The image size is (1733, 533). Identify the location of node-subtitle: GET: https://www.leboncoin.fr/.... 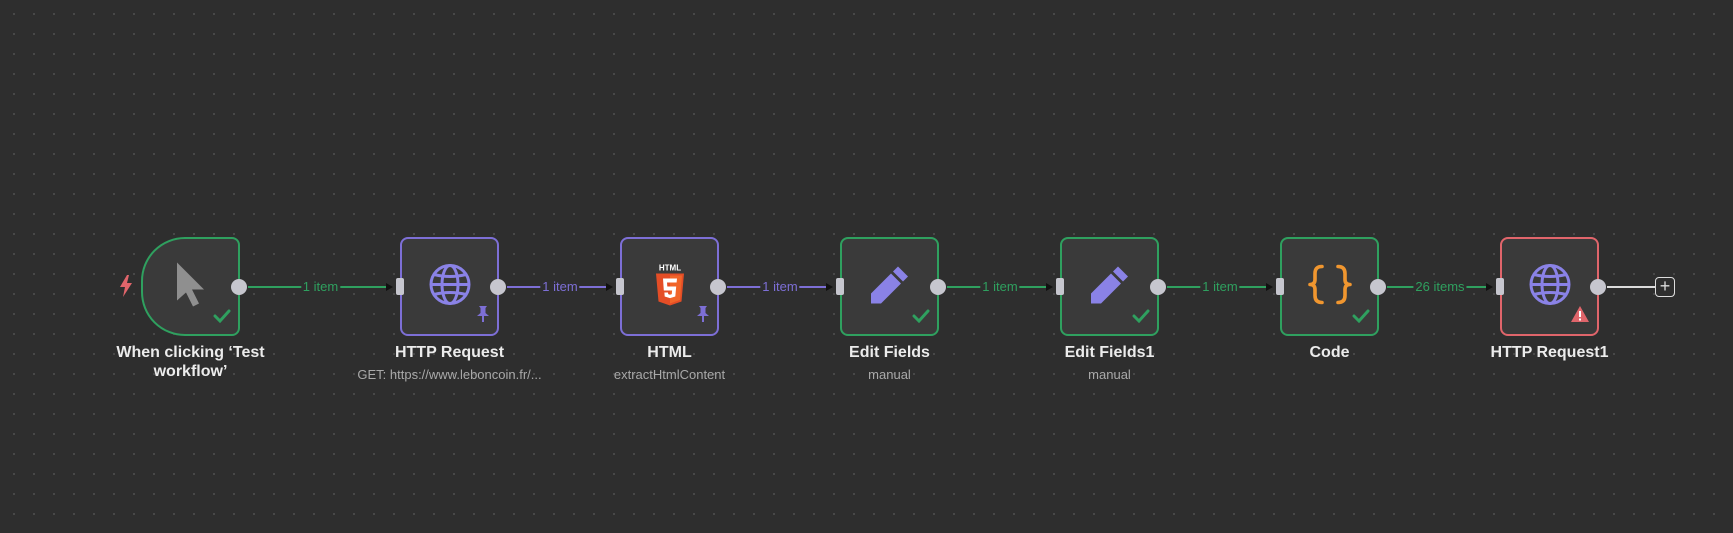
(449, 374).